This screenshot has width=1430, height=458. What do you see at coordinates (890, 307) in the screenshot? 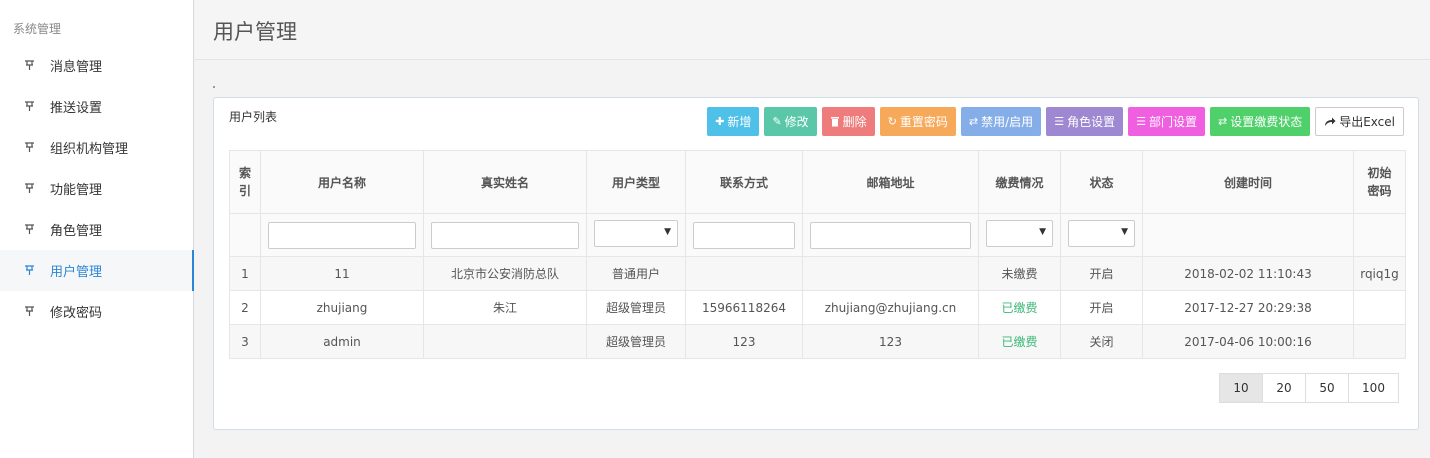
I see `cell-email: zhujiang@zhujiang.cn` at bounding box center [890, 307].